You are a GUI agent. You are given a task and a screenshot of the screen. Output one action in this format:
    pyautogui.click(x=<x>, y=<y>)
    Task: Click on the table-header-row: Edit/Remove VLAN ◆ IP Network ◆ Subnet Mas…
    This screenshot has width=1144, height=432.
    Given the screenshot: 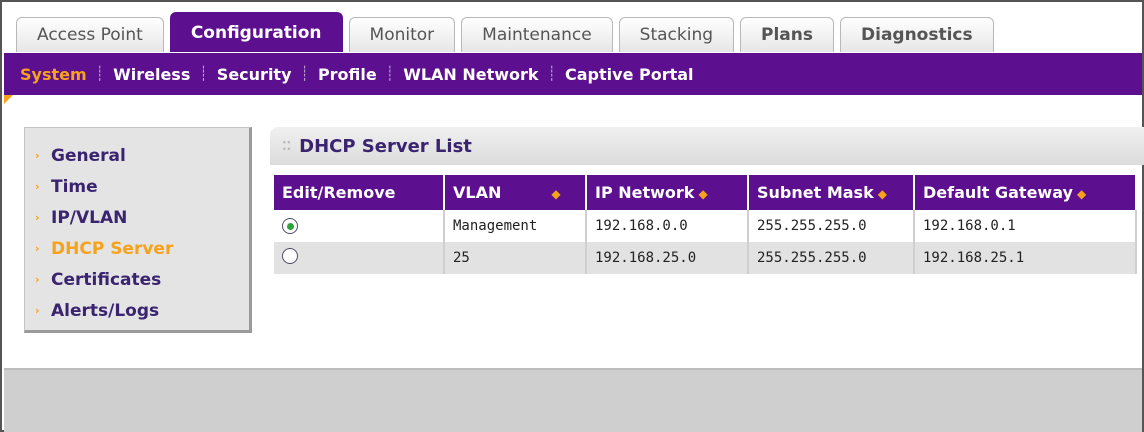 What is the action you would take?
    pyautogui.click(x=705, y=192)
    